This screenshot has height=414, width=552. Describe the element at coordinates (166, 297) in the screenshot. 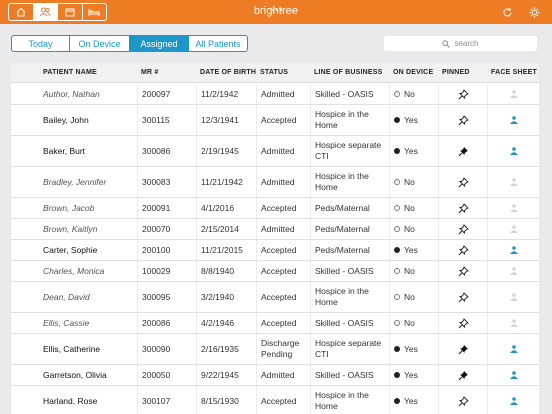

I see `mr-cell: 300095` at that location.